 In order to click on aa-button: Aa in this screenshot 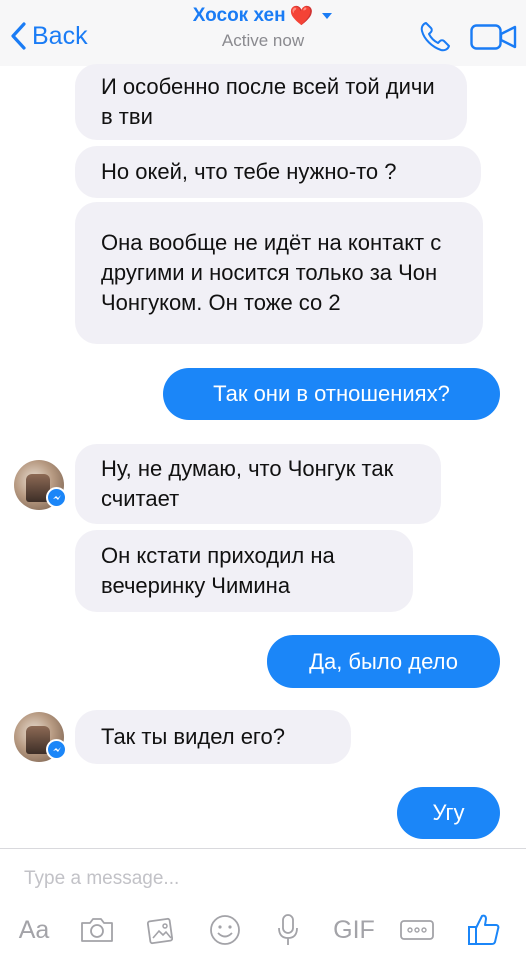, I will do `click(34, 930)`.